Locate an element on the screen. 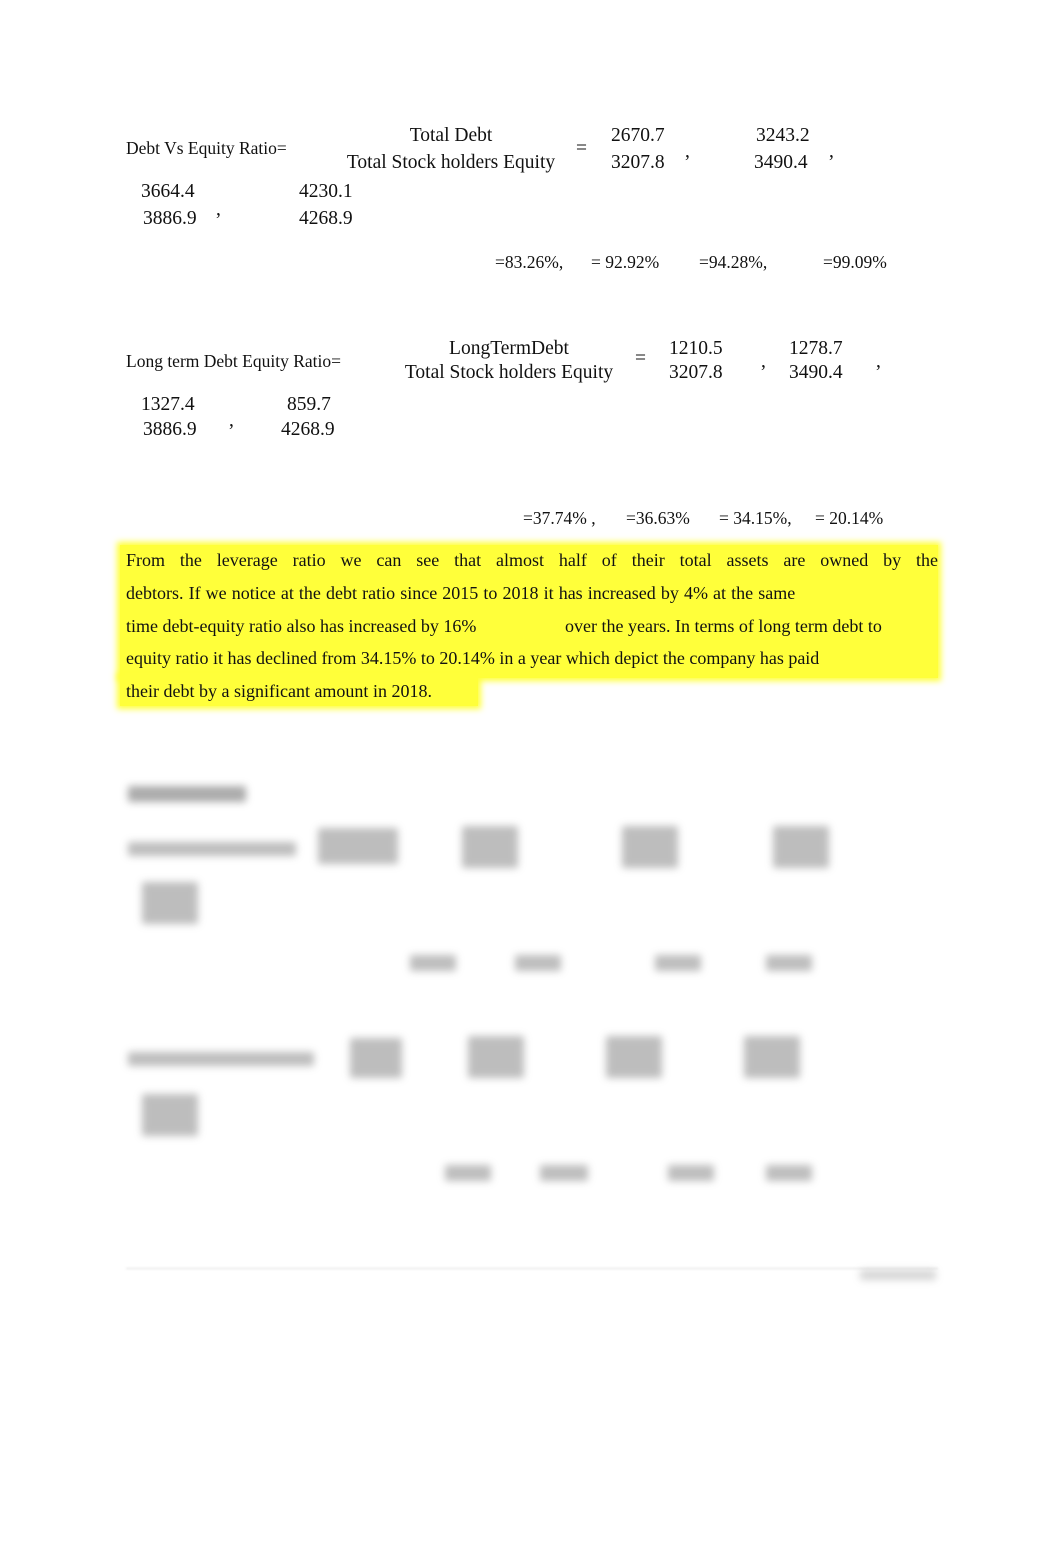 Image resolution: width=1062 pixels, height=1561 pixels. long-term-numerator: LongTermDebt is located at coordinates (509, 348).